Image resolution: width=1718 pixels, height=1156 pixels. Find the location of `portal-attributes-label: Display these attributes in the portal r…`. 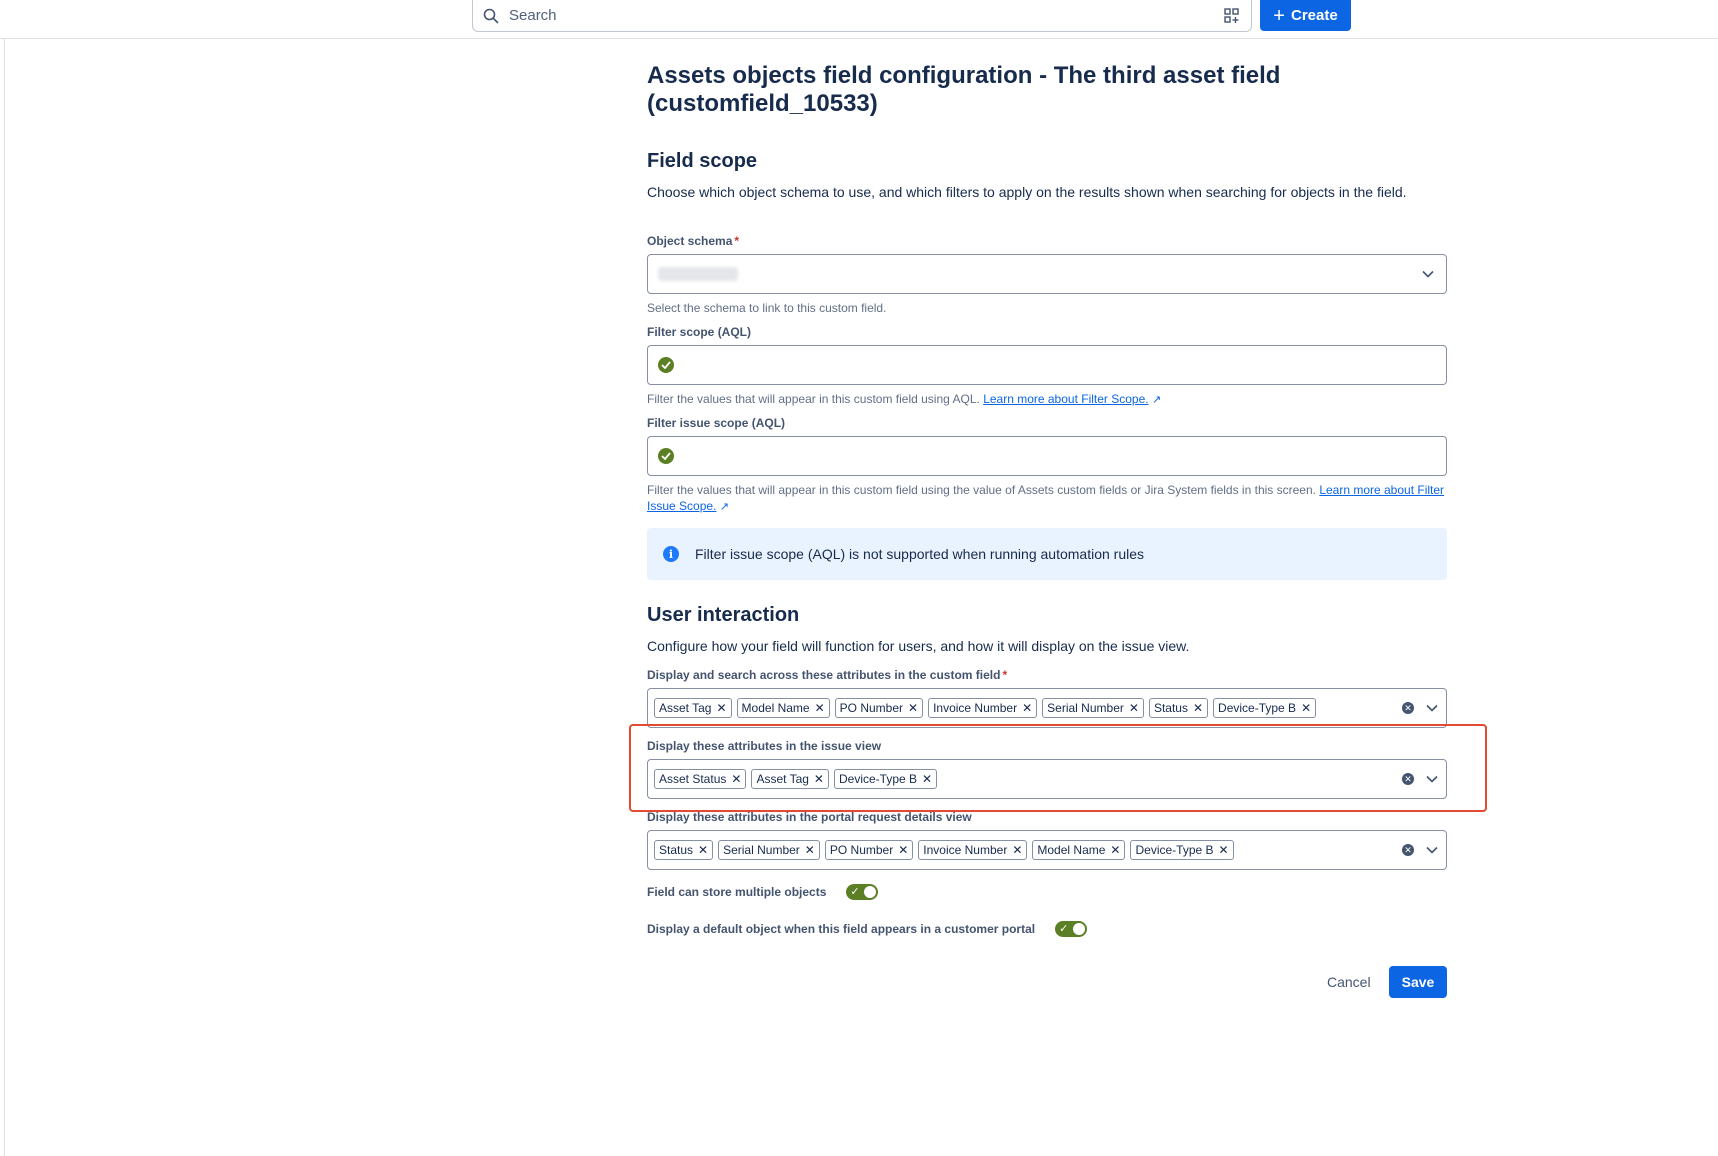

portal-attributes-label: Display these attributes in the portal r… is located at coordinates (809, 817).